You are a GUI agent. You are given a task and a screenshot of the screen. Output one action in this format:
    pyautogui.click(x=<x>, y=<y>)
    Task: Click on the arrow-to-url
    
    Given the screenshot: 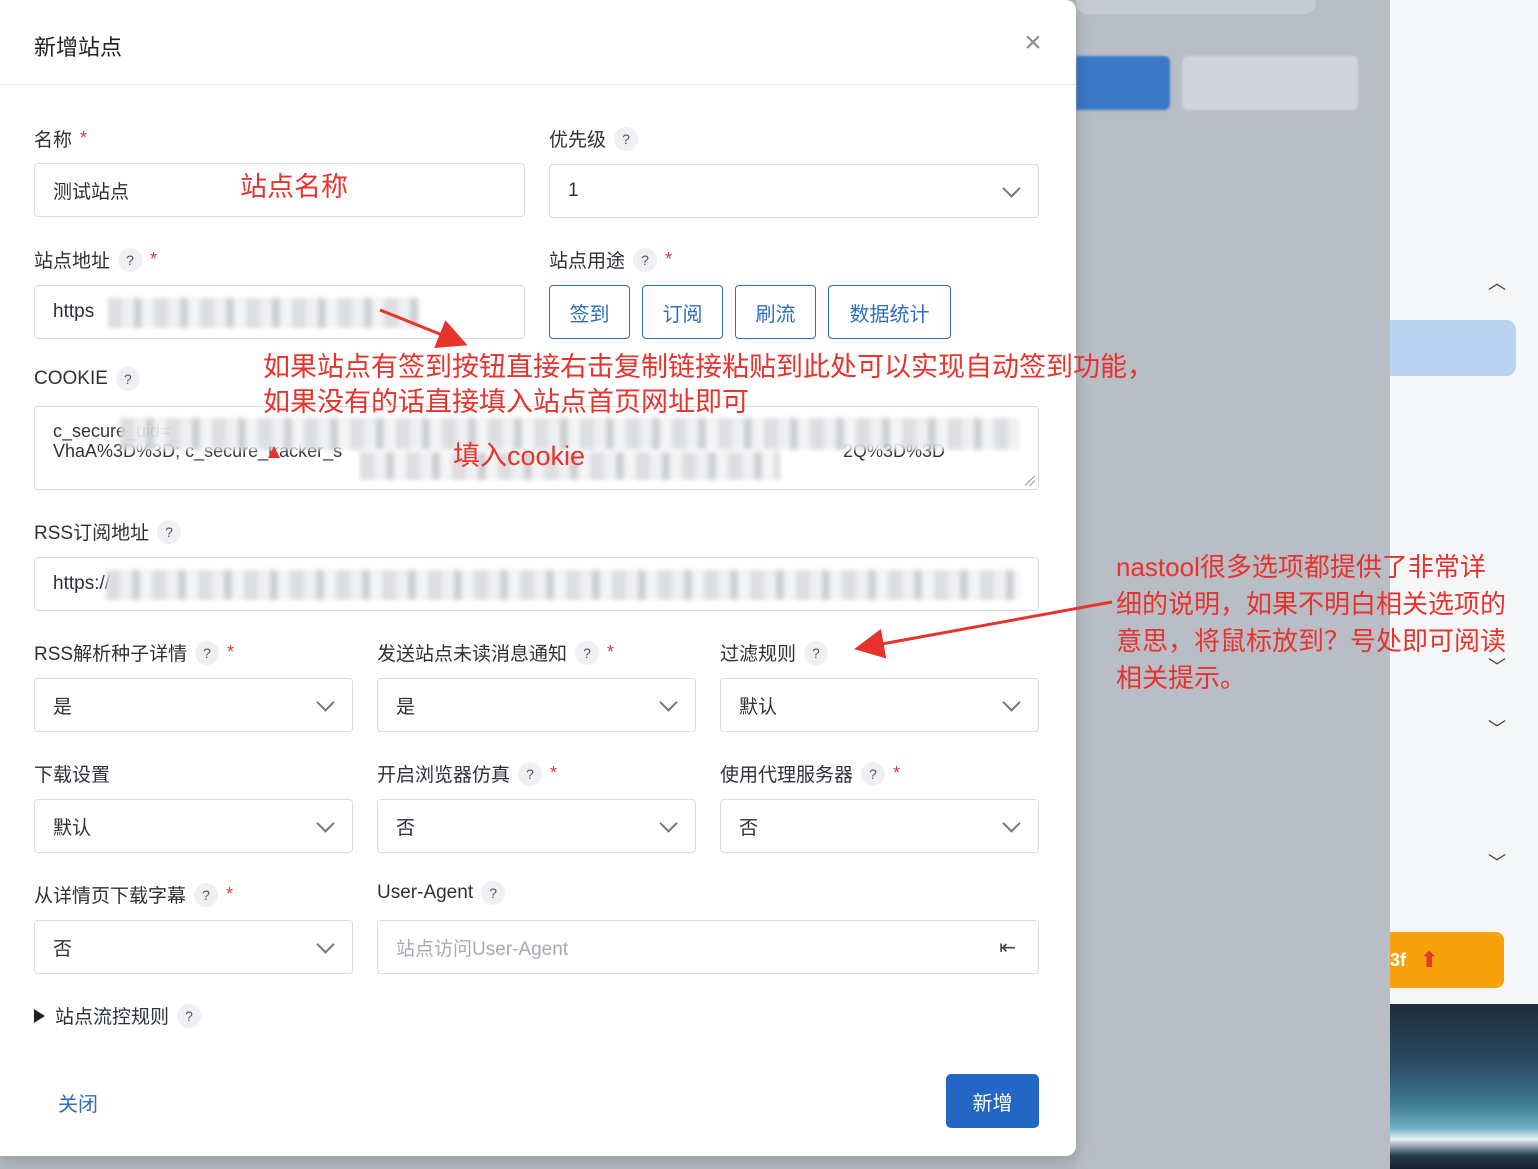 What is the action you would take?
    pyautogui.click(x=423, y=328)
    